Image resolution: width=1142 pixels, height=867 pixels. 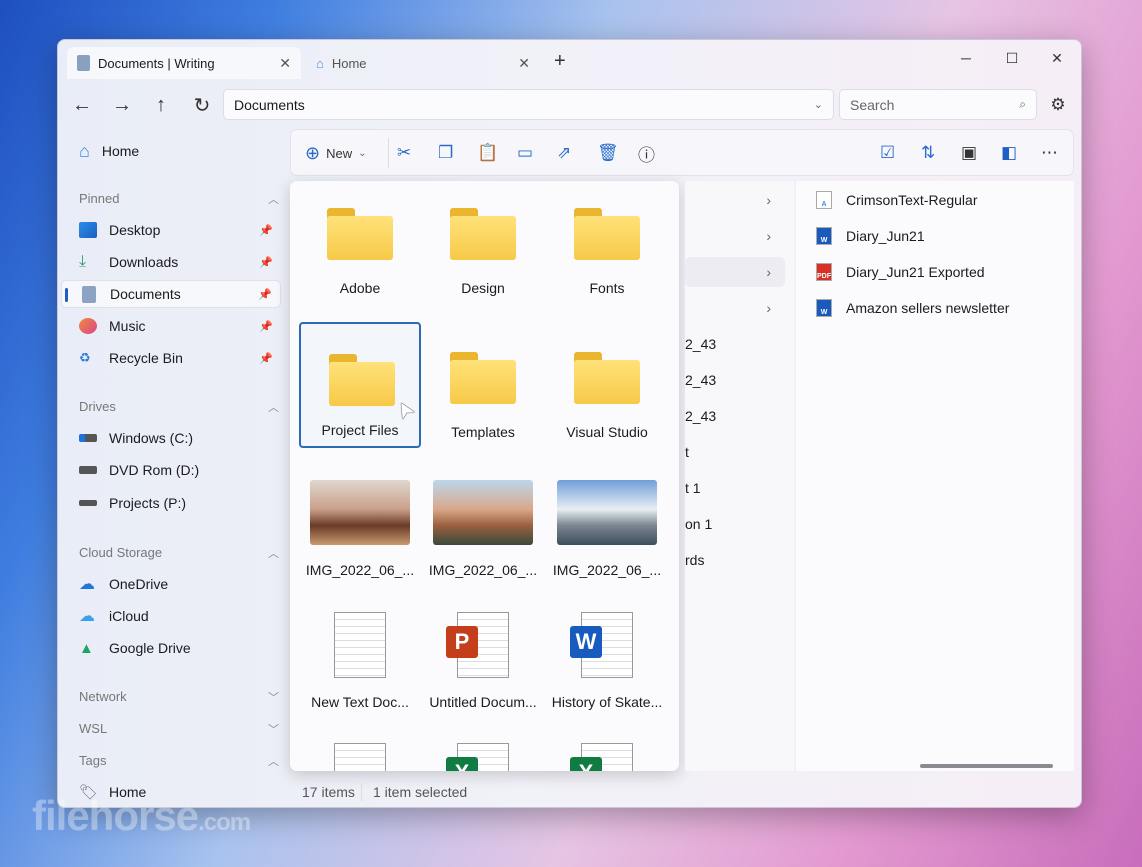 I want to click on more-options-button: ⋯, so click(x=1049, y=153).